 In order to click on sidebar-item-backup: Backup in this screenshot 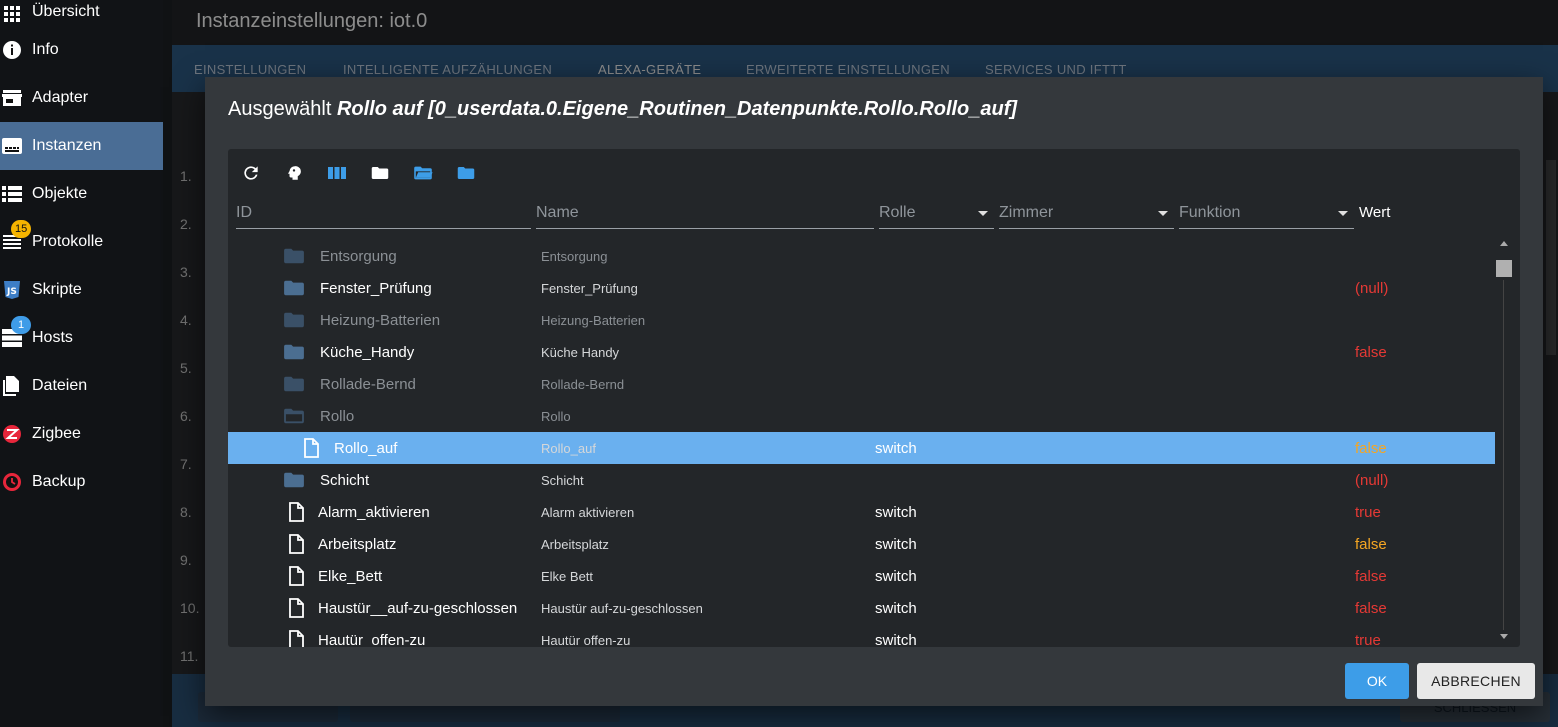, I will do `click(81, 482)`.